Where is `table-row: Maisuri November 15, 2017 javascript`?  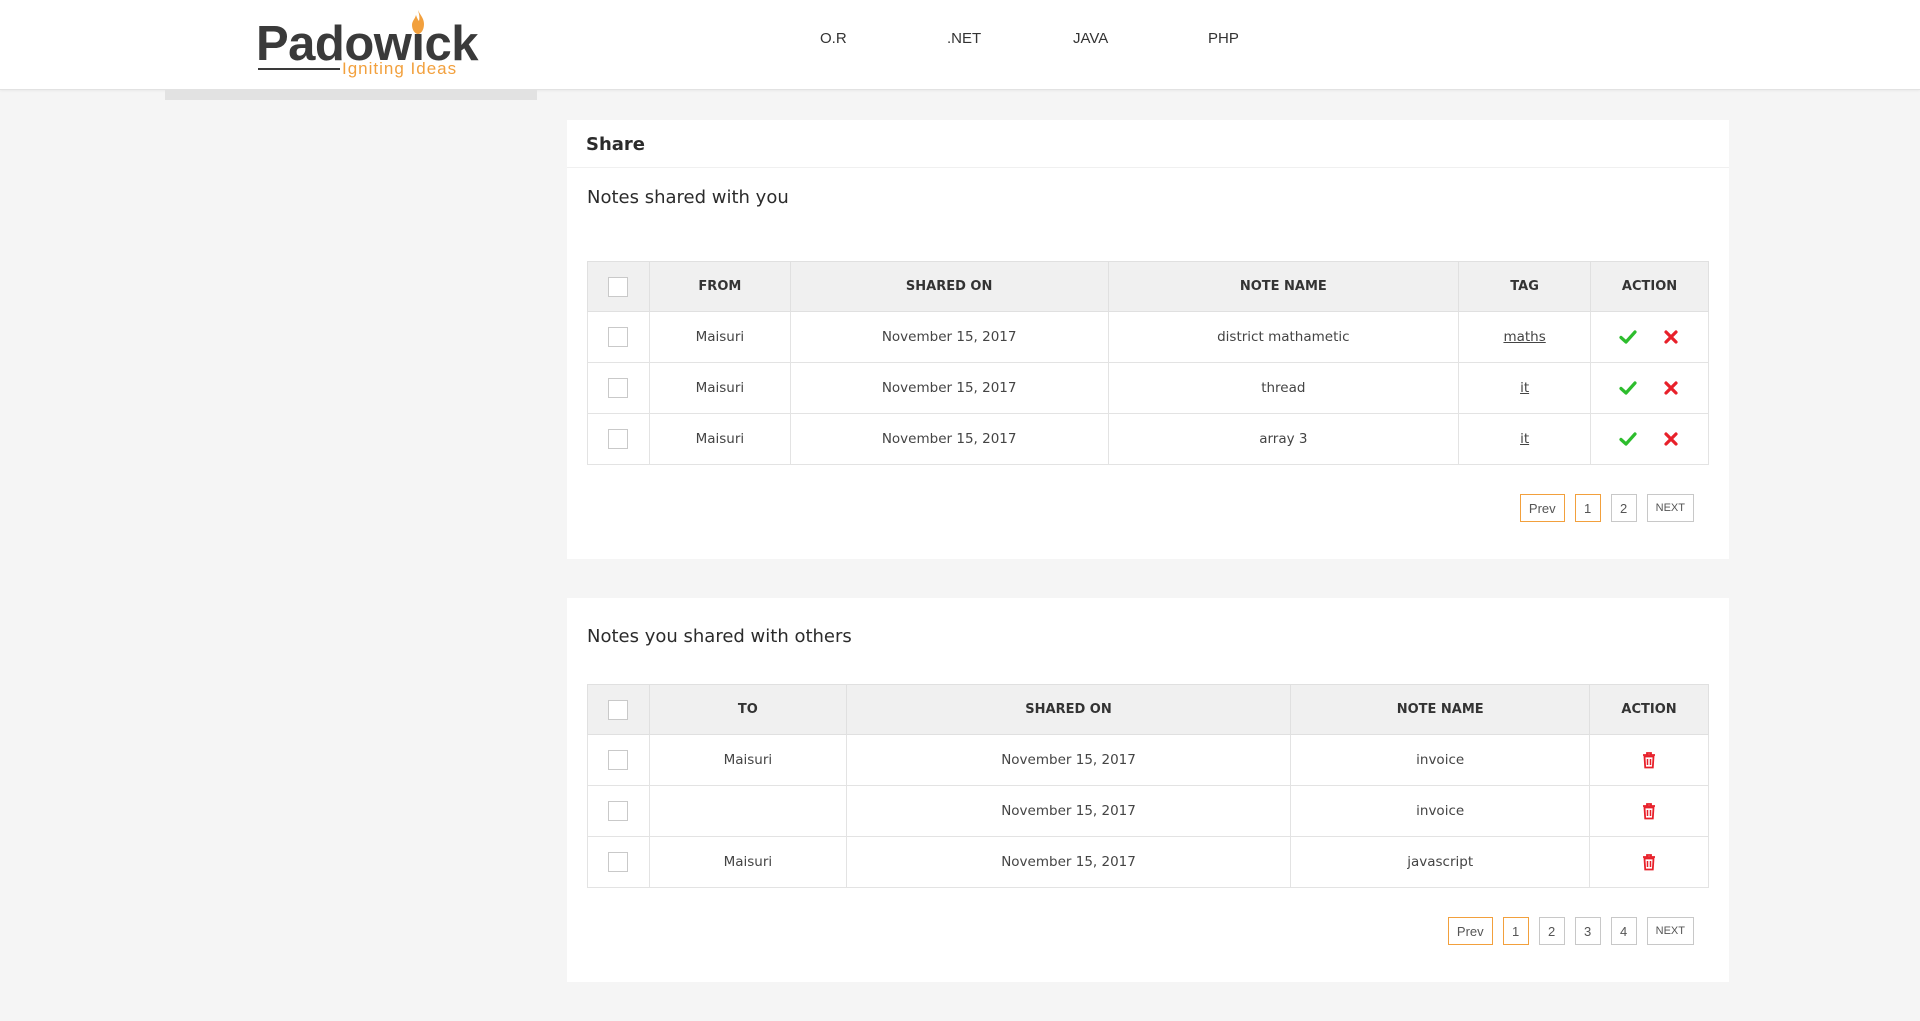 table-row: Maisuri November 15, 2017 javascript is located at coordinates (1148, 862).